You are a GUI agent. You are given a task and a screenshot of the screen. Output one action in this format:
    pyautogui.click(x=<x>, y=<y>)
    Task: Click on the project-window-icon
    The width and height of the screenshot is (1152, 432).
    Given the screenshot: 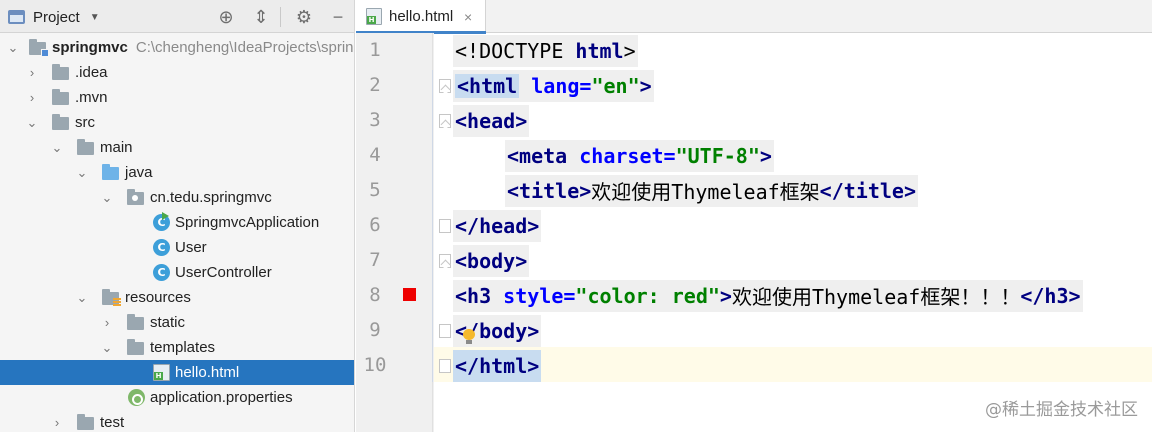 What is the action you would take?
    pyautogui.click(x=16, y=17)
    